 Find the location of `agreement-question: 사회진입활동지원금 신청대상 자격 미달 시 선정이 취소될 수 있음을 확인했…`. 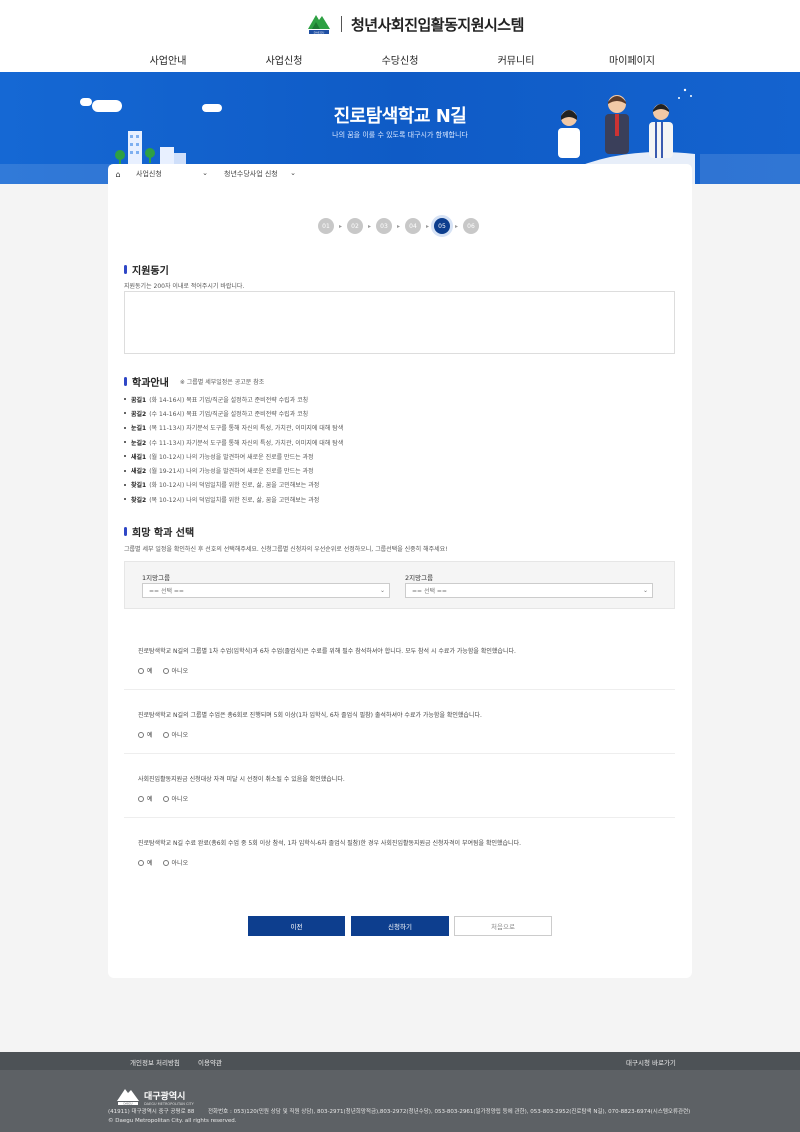

agreement-question: 사회진입활동지원금 신청대상 자격 미달 시 선정이 취소될 수 있음을 확인했… is located at coordinates (241, 779).